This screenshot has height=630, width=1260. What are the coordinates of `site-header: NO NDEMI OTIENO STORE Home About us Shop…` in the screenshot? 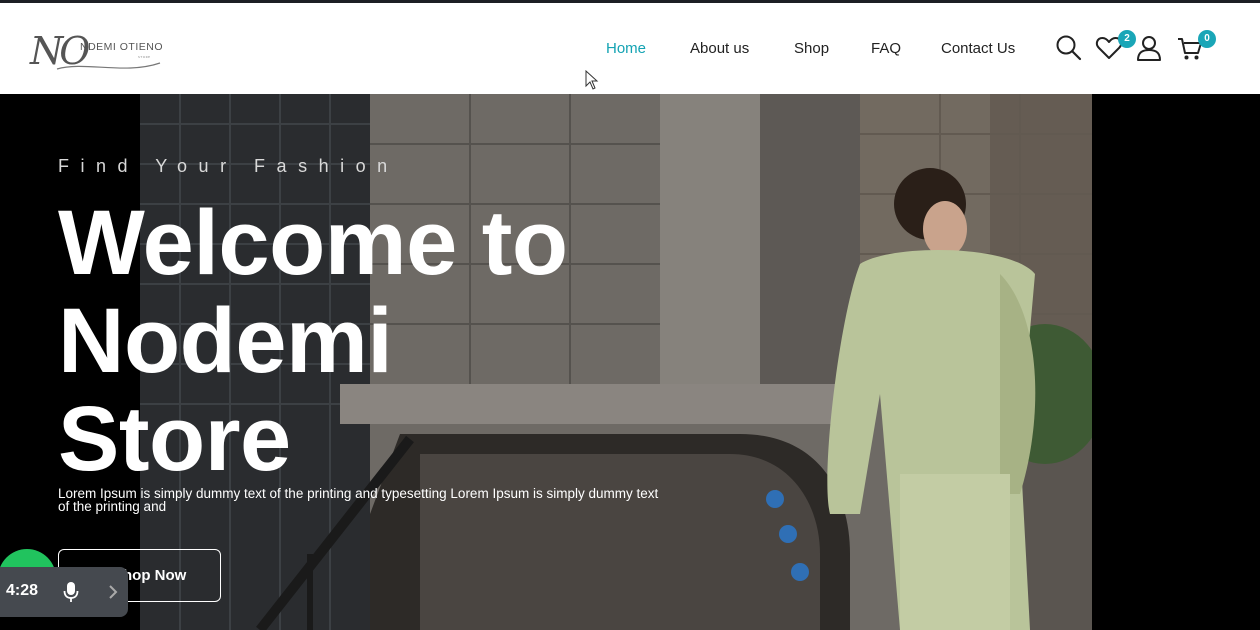 It's located at (630, 48).